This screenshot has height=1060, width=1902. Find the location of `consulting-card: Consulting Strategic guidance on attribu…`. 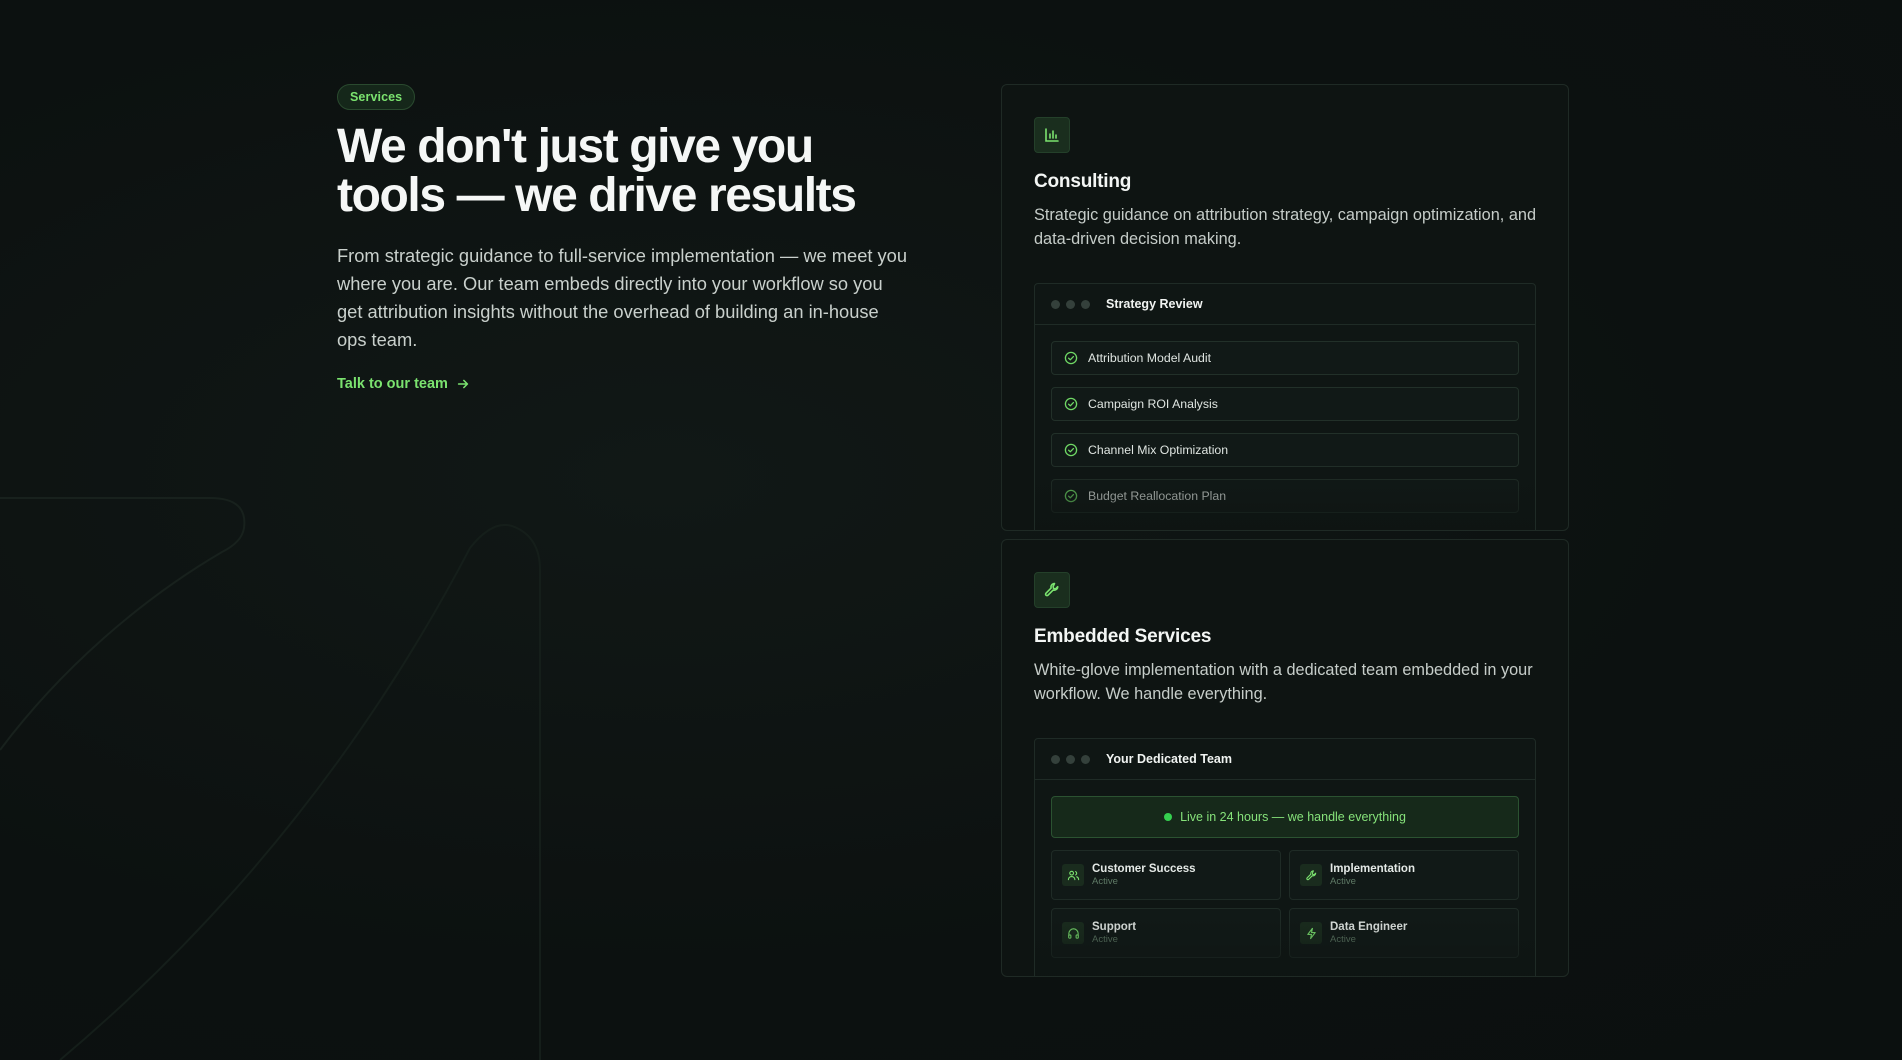

consulting-card: Consulting Strategic guidance on attribu… is located at coordinates (1285, 307).